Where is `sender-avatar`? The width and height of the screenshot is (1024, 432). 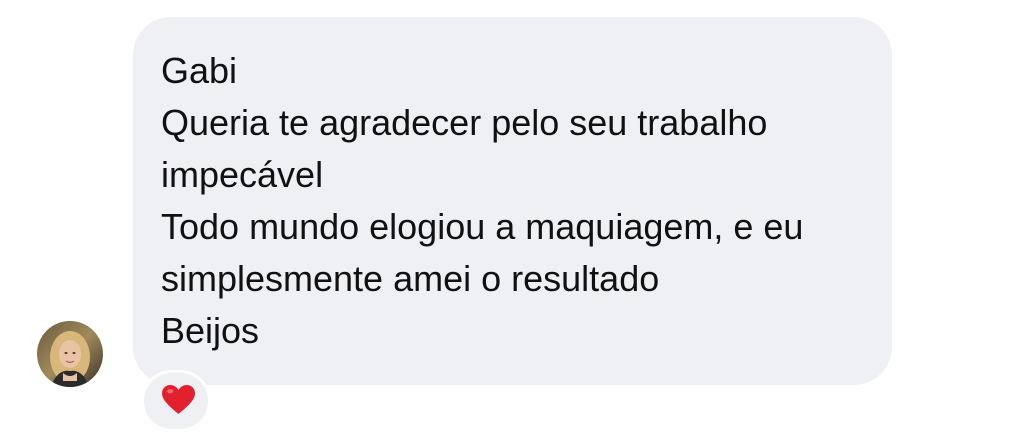 sender-avatar is located at coordinates (70, 354).